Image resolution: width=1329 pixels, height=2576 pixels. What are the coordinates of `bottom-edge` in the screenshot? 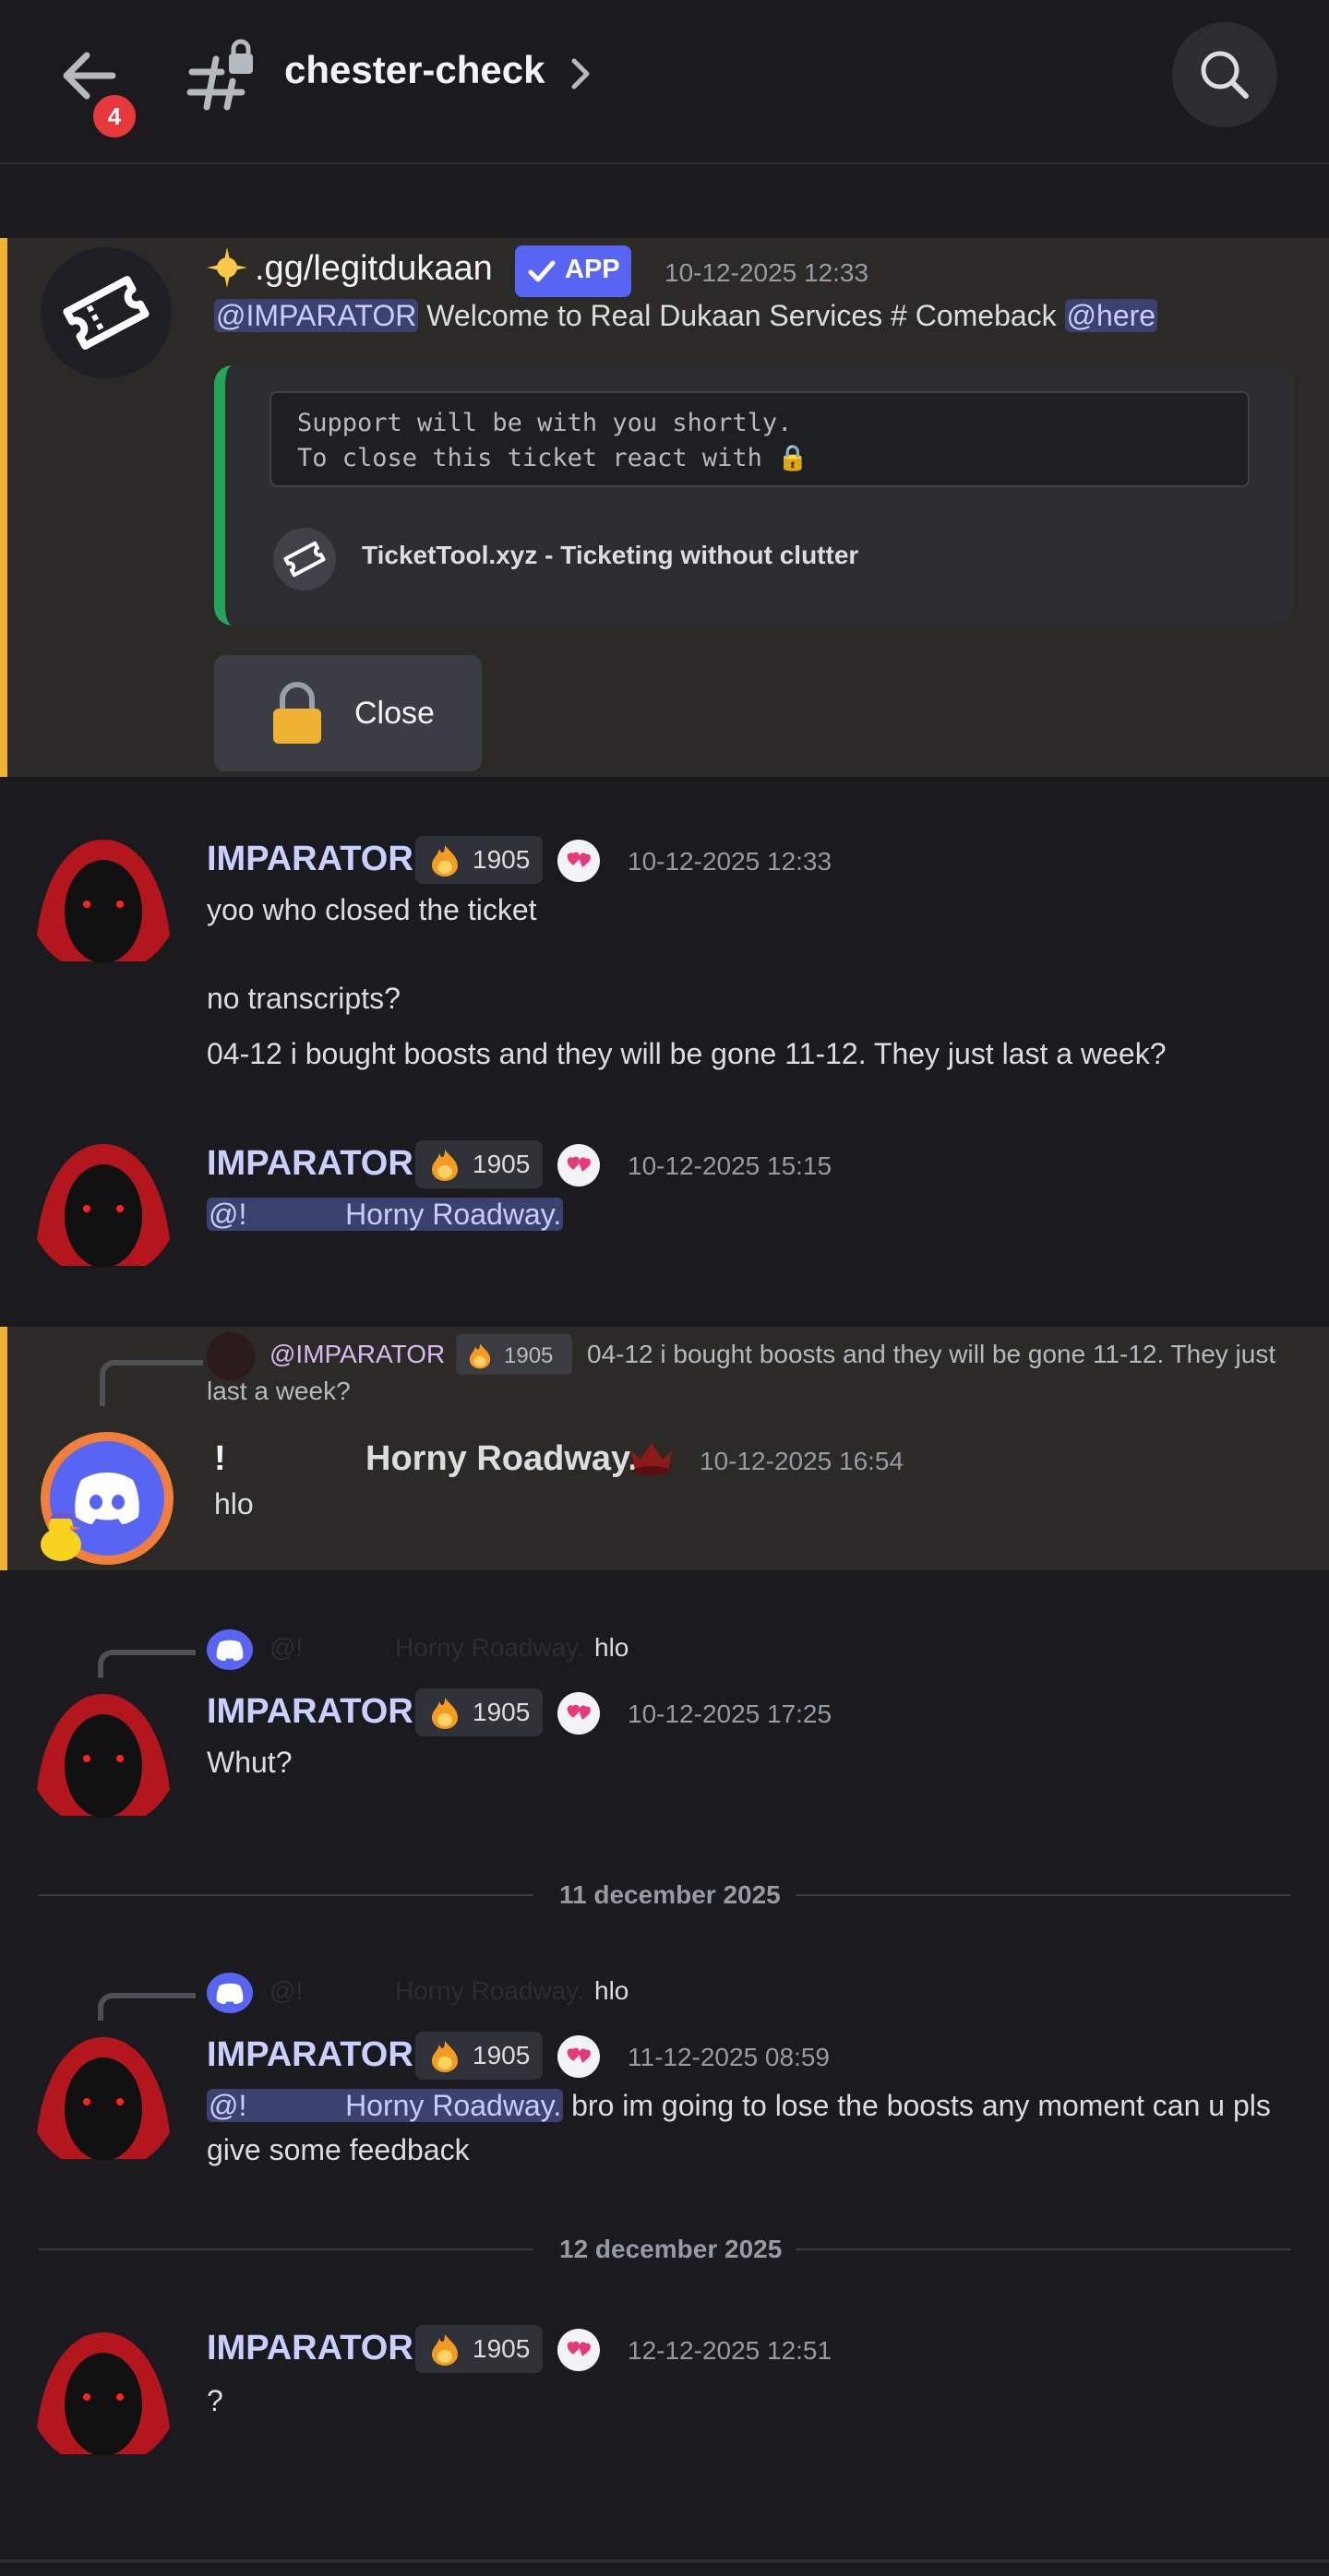 It's located at (665, 2561).